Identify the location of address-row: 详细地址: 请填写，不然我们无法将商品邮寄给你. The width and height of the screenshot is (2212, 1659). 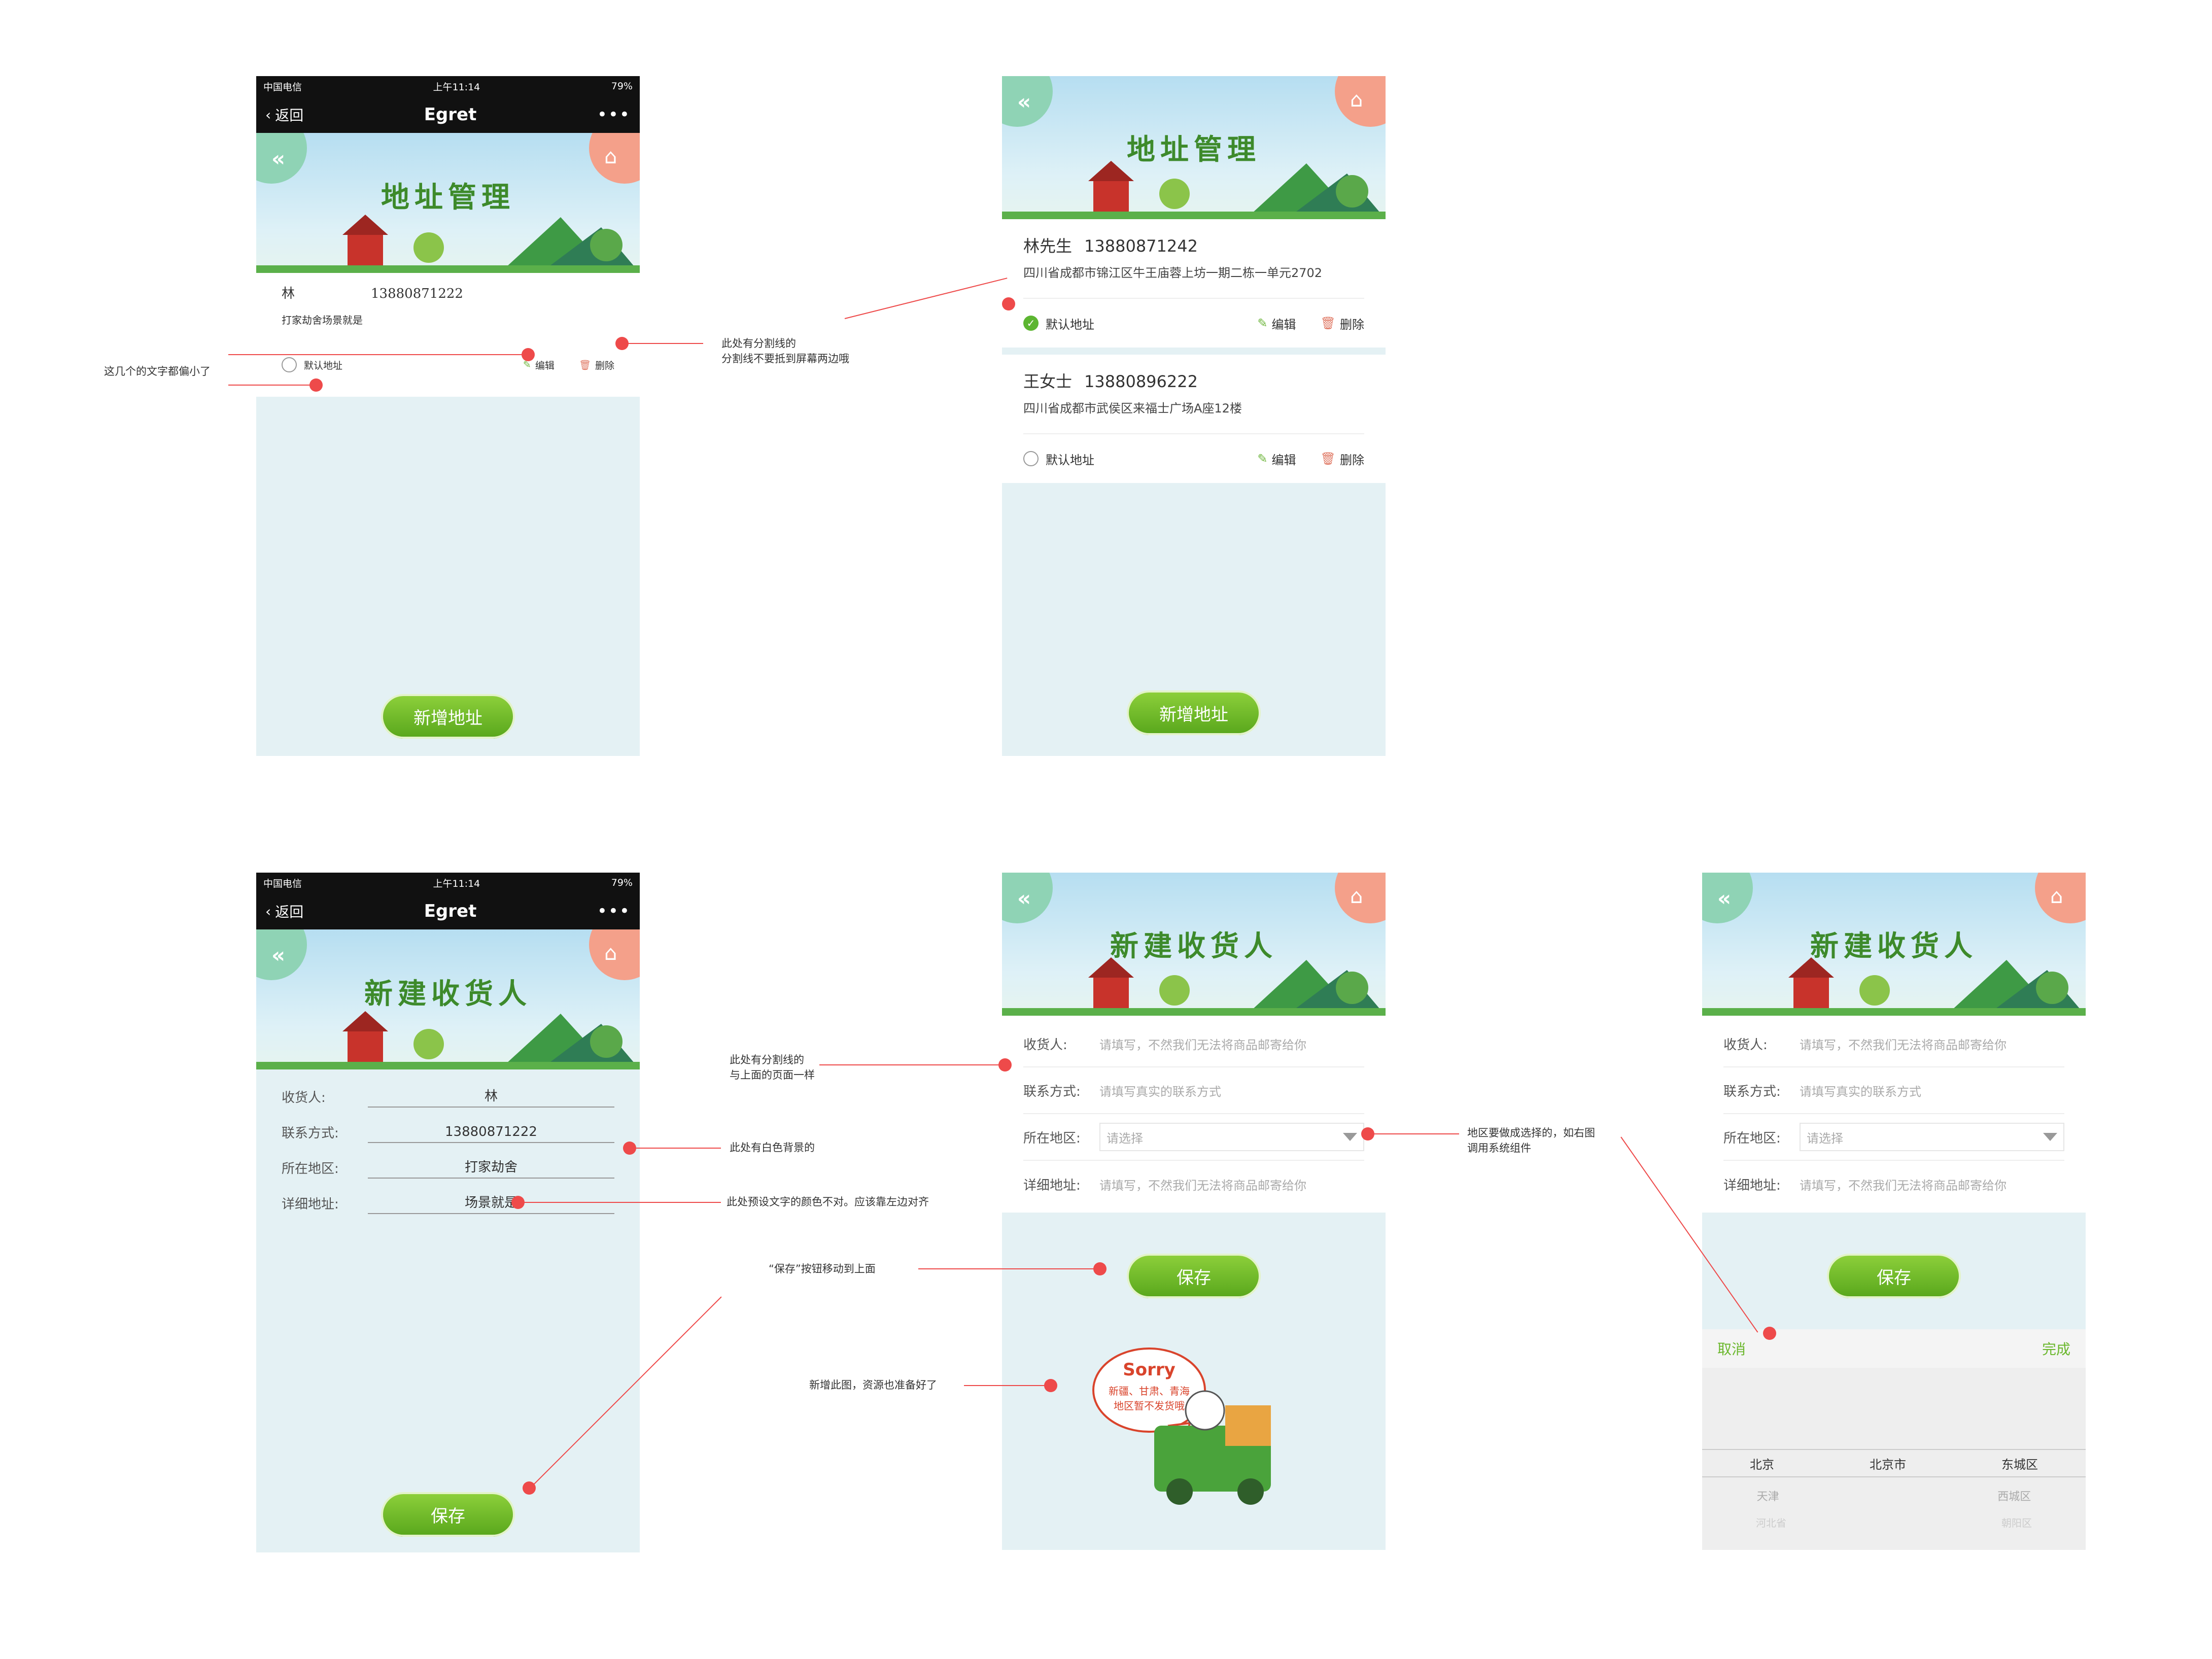
(1193, 1184).